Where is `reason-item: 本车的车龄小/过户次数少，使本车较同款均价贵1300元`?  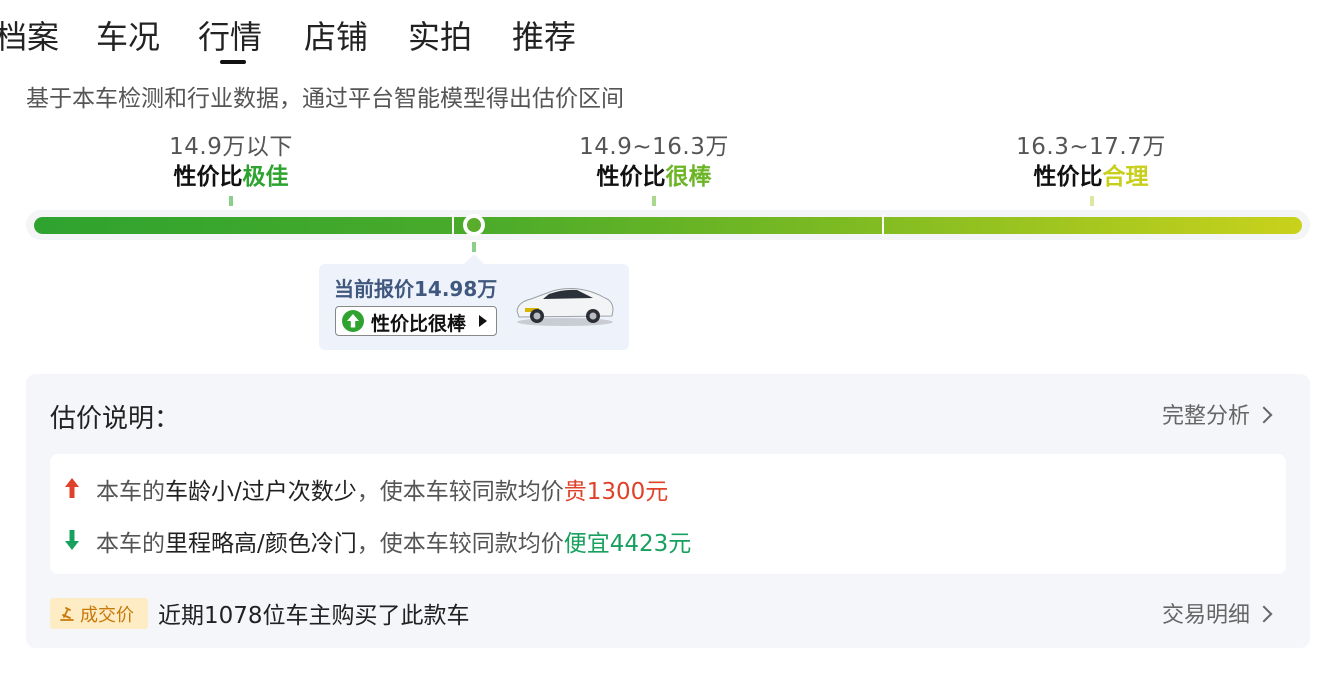
reason-item: 本车的车龄小/过户次数少，使本车较同款均价贵1300元 is located at coordinates (382, 492).